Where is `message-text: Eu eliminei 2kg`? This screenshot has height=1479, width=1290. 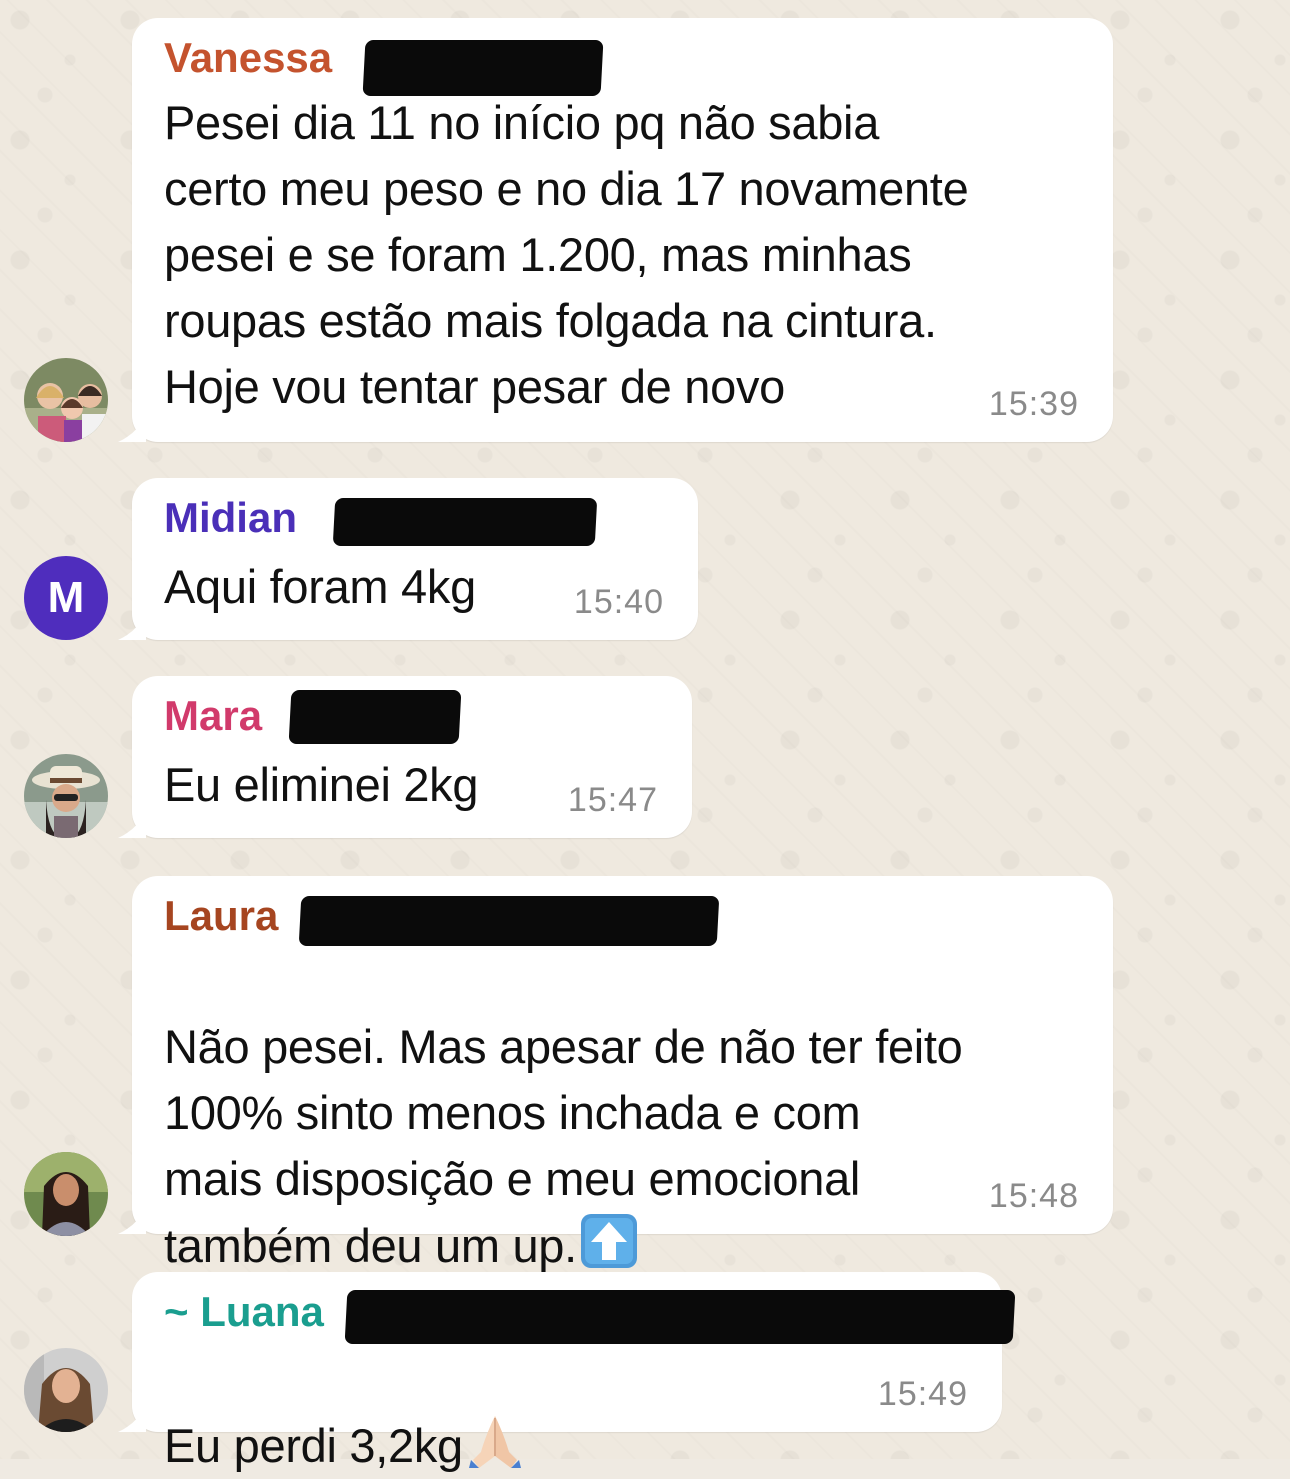
message-text: Eu eliminei 2kg is located at coordinates (321, 784).